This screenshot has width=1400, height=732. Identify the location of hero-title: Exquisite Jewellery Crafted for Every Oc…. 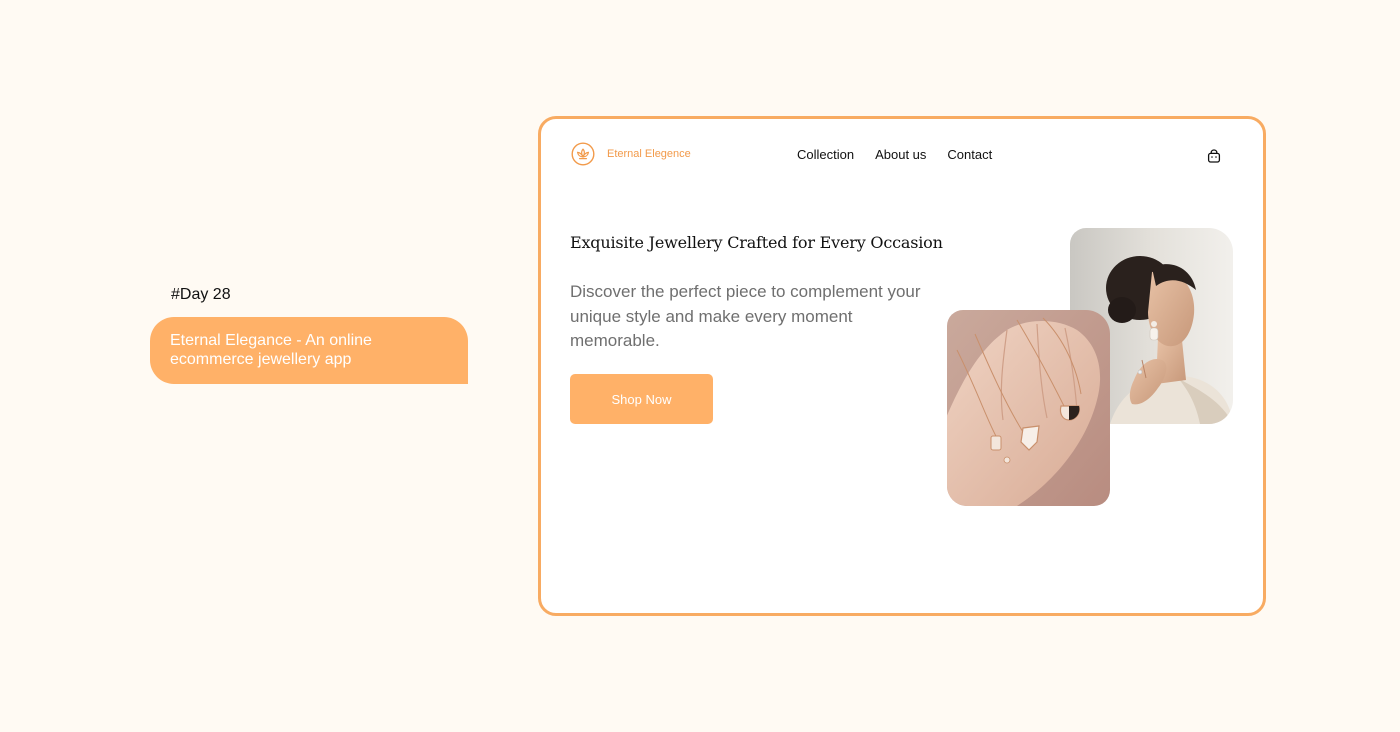
(756, 242).